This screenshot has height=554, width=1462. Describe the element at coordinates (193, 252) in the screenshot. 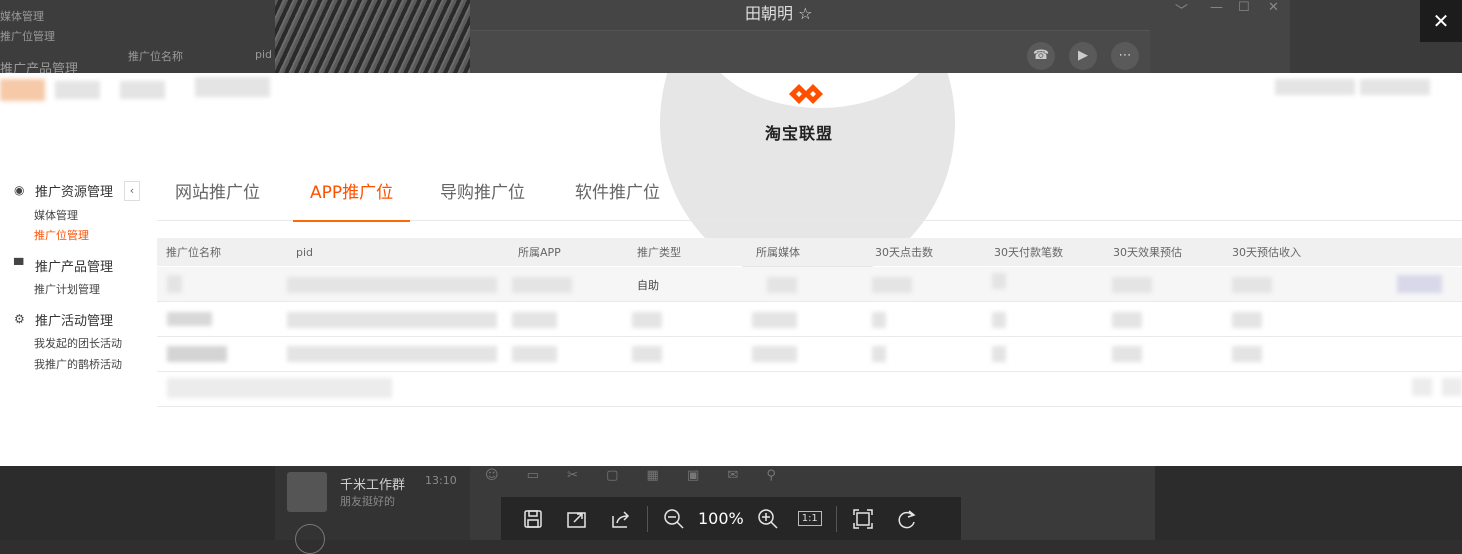

I see `column-header: 推广位名称` at that location.